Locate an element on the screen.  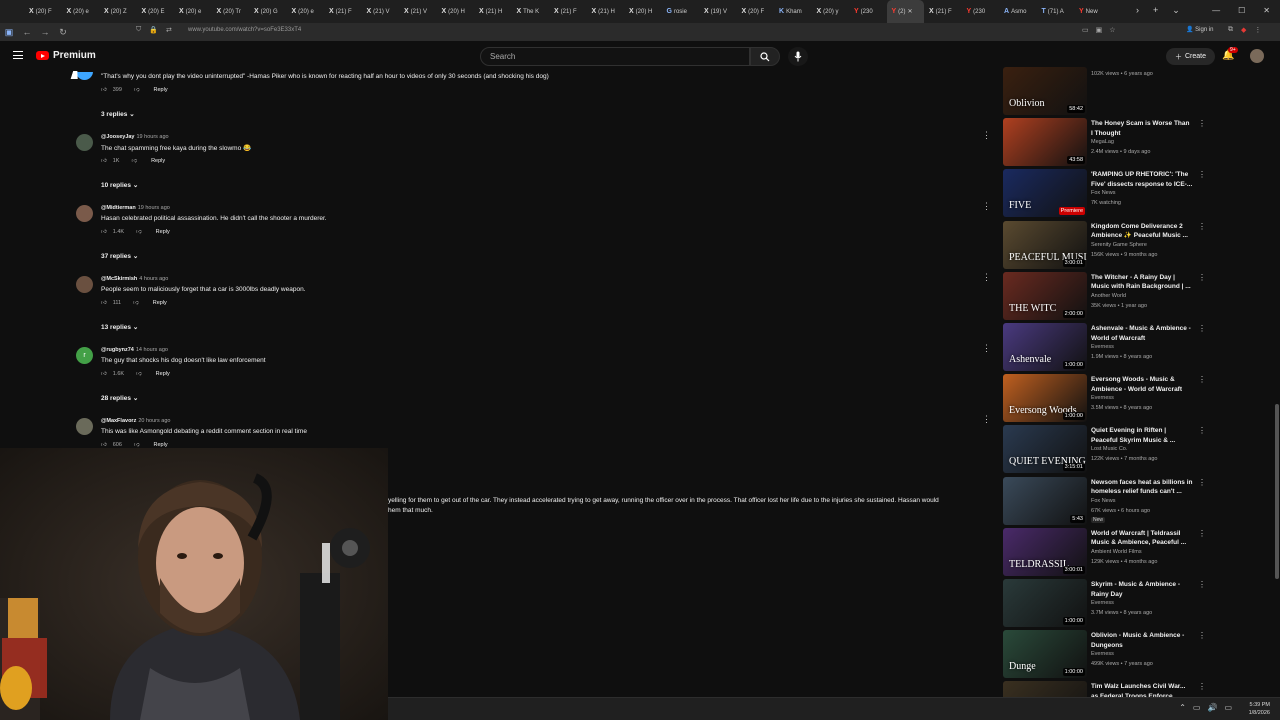
author-handle: @Midtierman is located at coordinates (118, 208).